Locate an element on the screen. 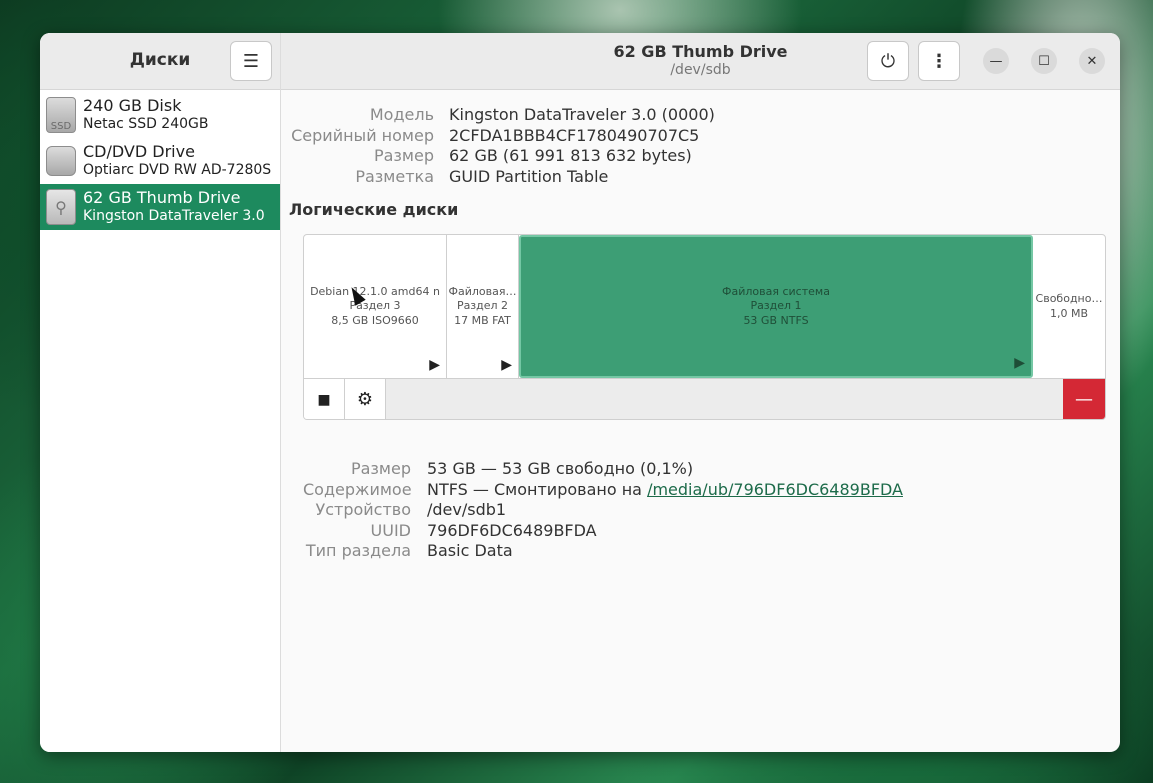 This screenshot has height=783, width=1153. ssd-icon: SSD is located at coordinates (61, 115).